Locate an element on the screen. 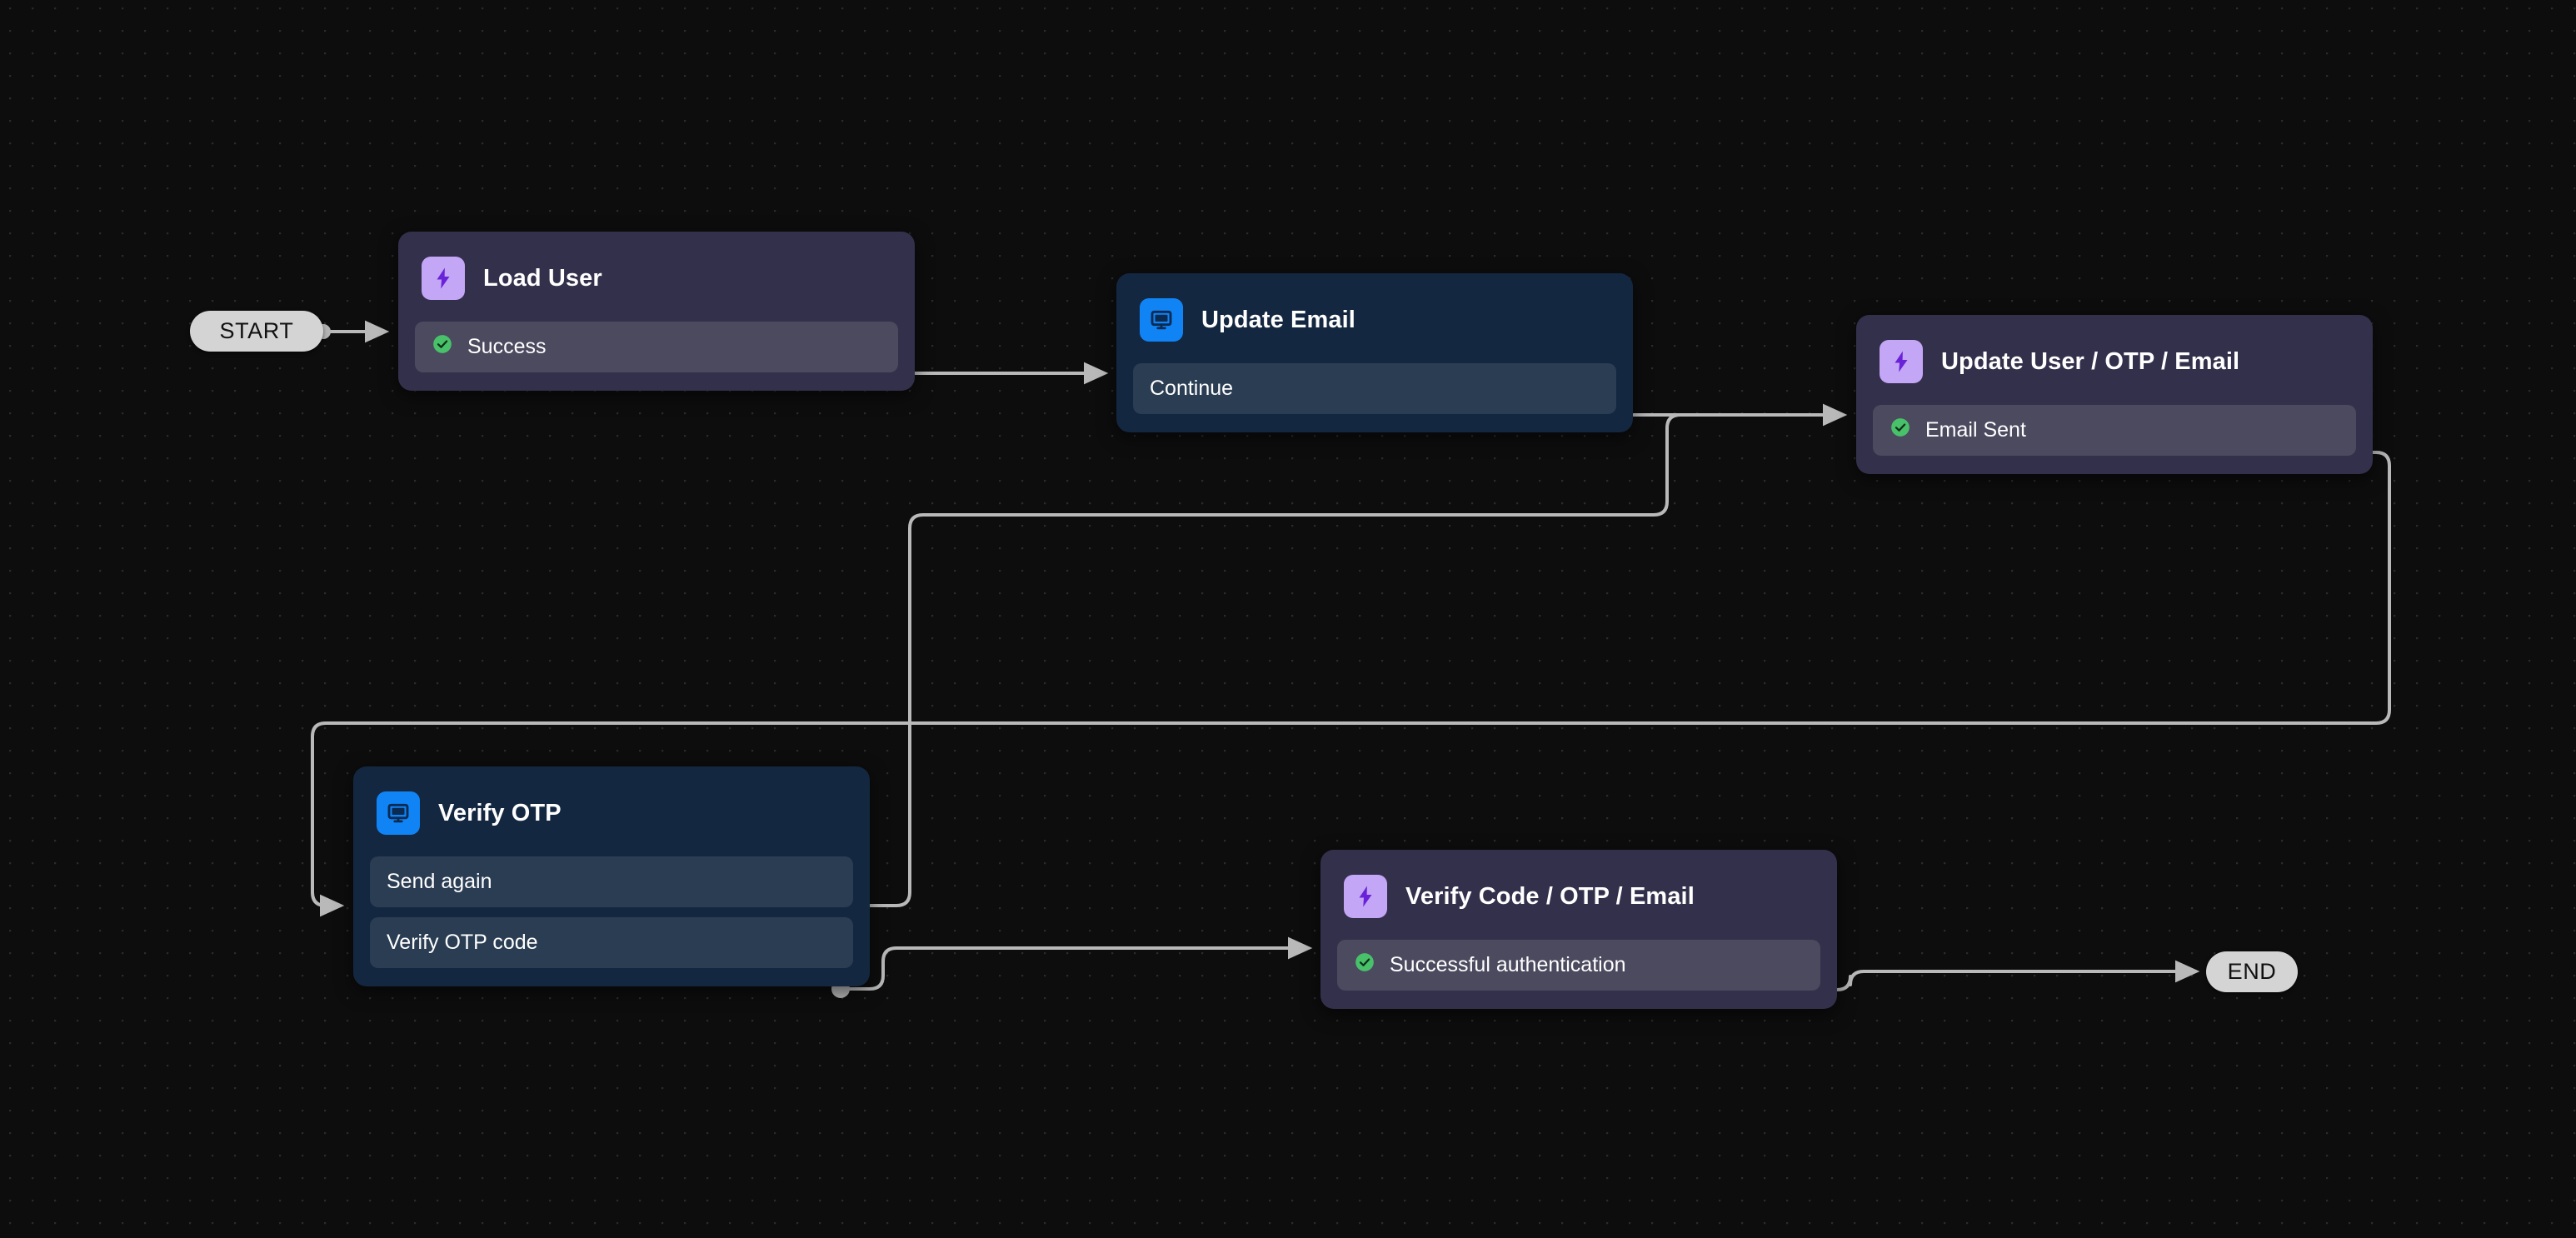  end-terminal: END is located at coordinates (2252, 971).